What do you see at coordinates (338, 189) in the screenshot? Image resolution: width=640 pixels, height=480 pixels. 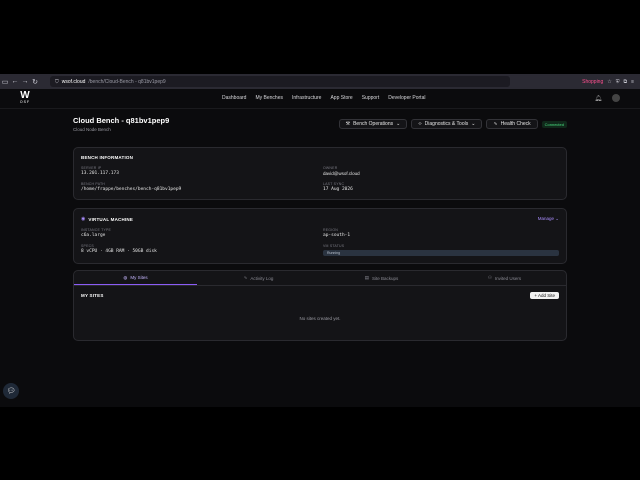 I see `last-sync-value: 17 Aug 2026` at bounding box center [338, 189].